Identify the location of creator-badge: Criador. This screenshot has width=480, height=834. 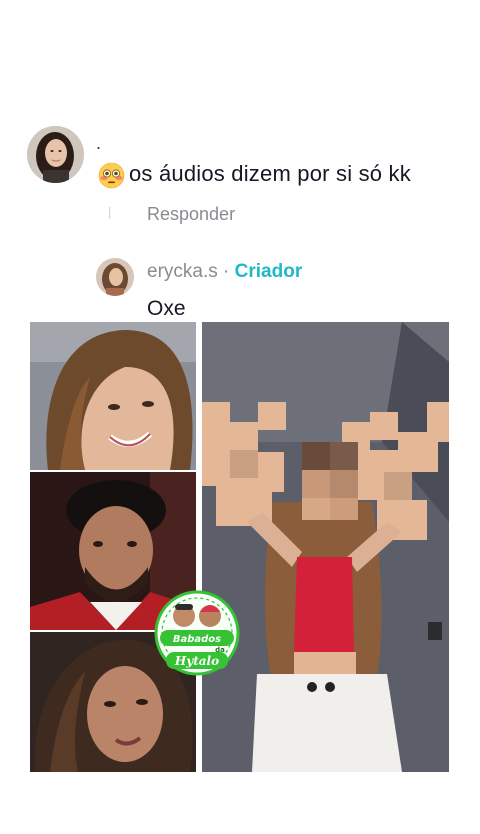
(268, 271).